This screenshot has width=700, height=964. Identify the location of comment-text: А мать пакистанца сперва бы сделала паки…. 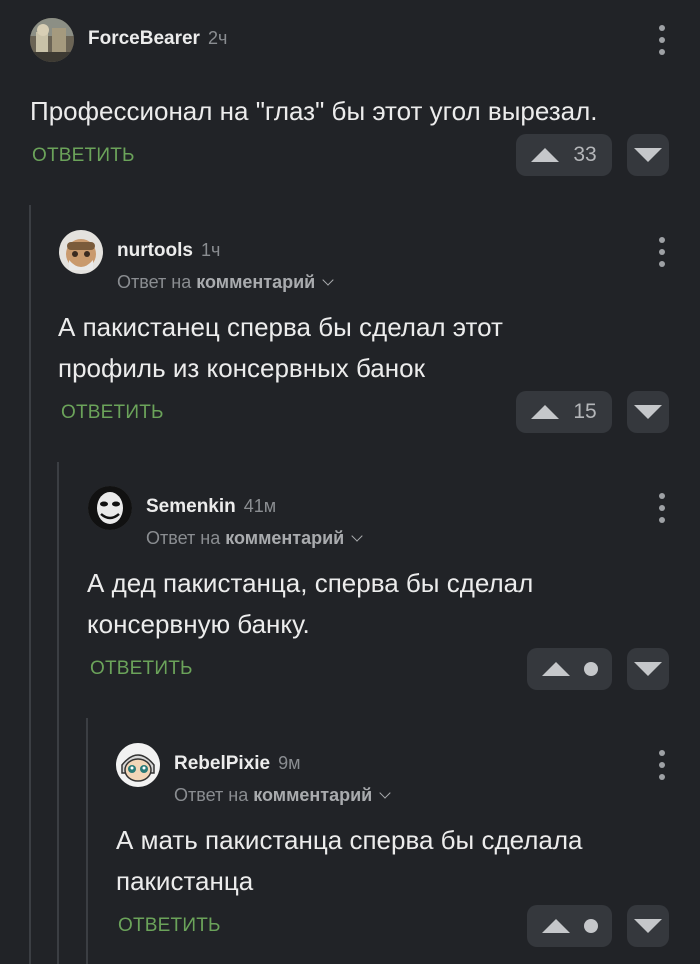
(349, 860).